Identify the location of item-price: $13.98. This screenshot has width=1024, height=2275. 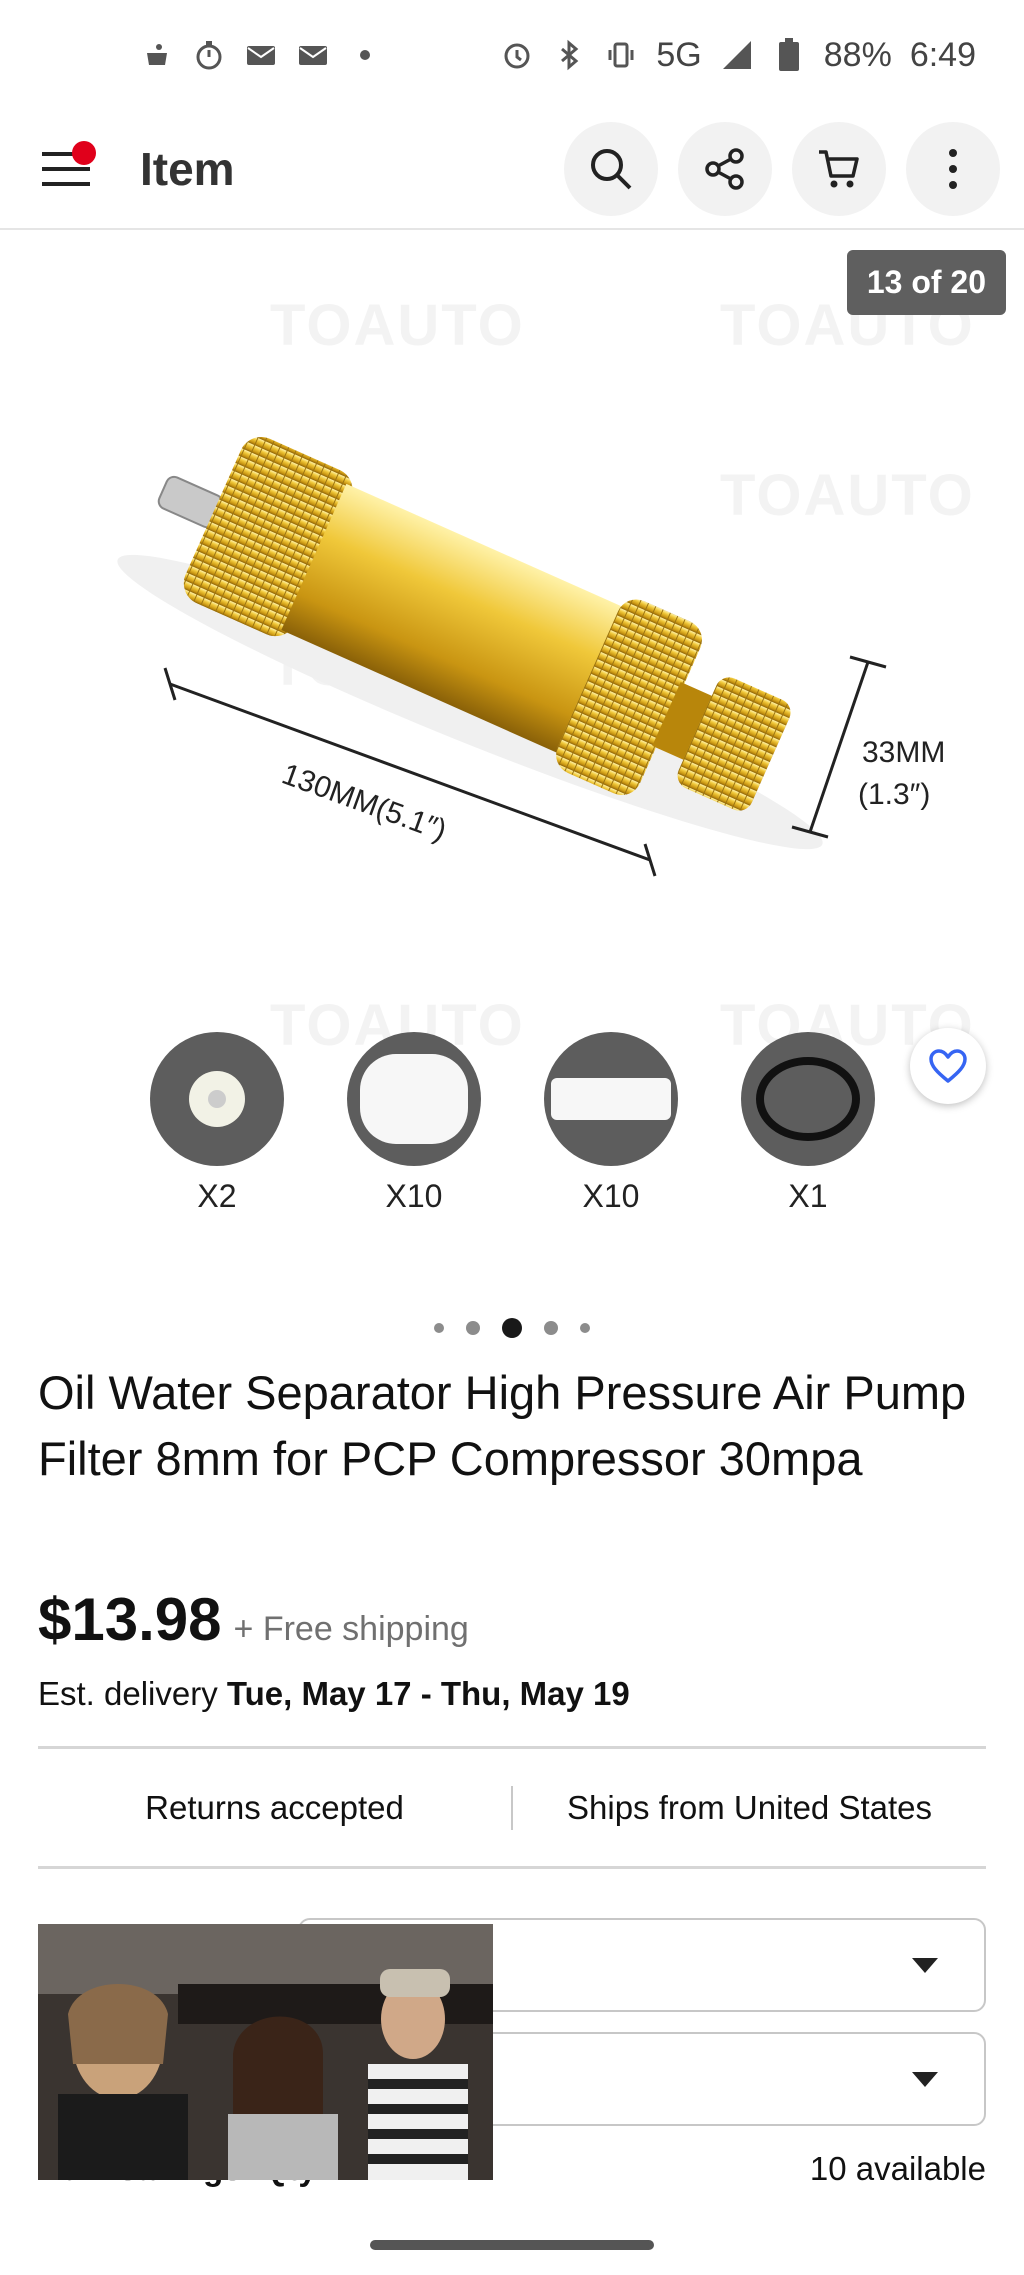
(130, 1619).